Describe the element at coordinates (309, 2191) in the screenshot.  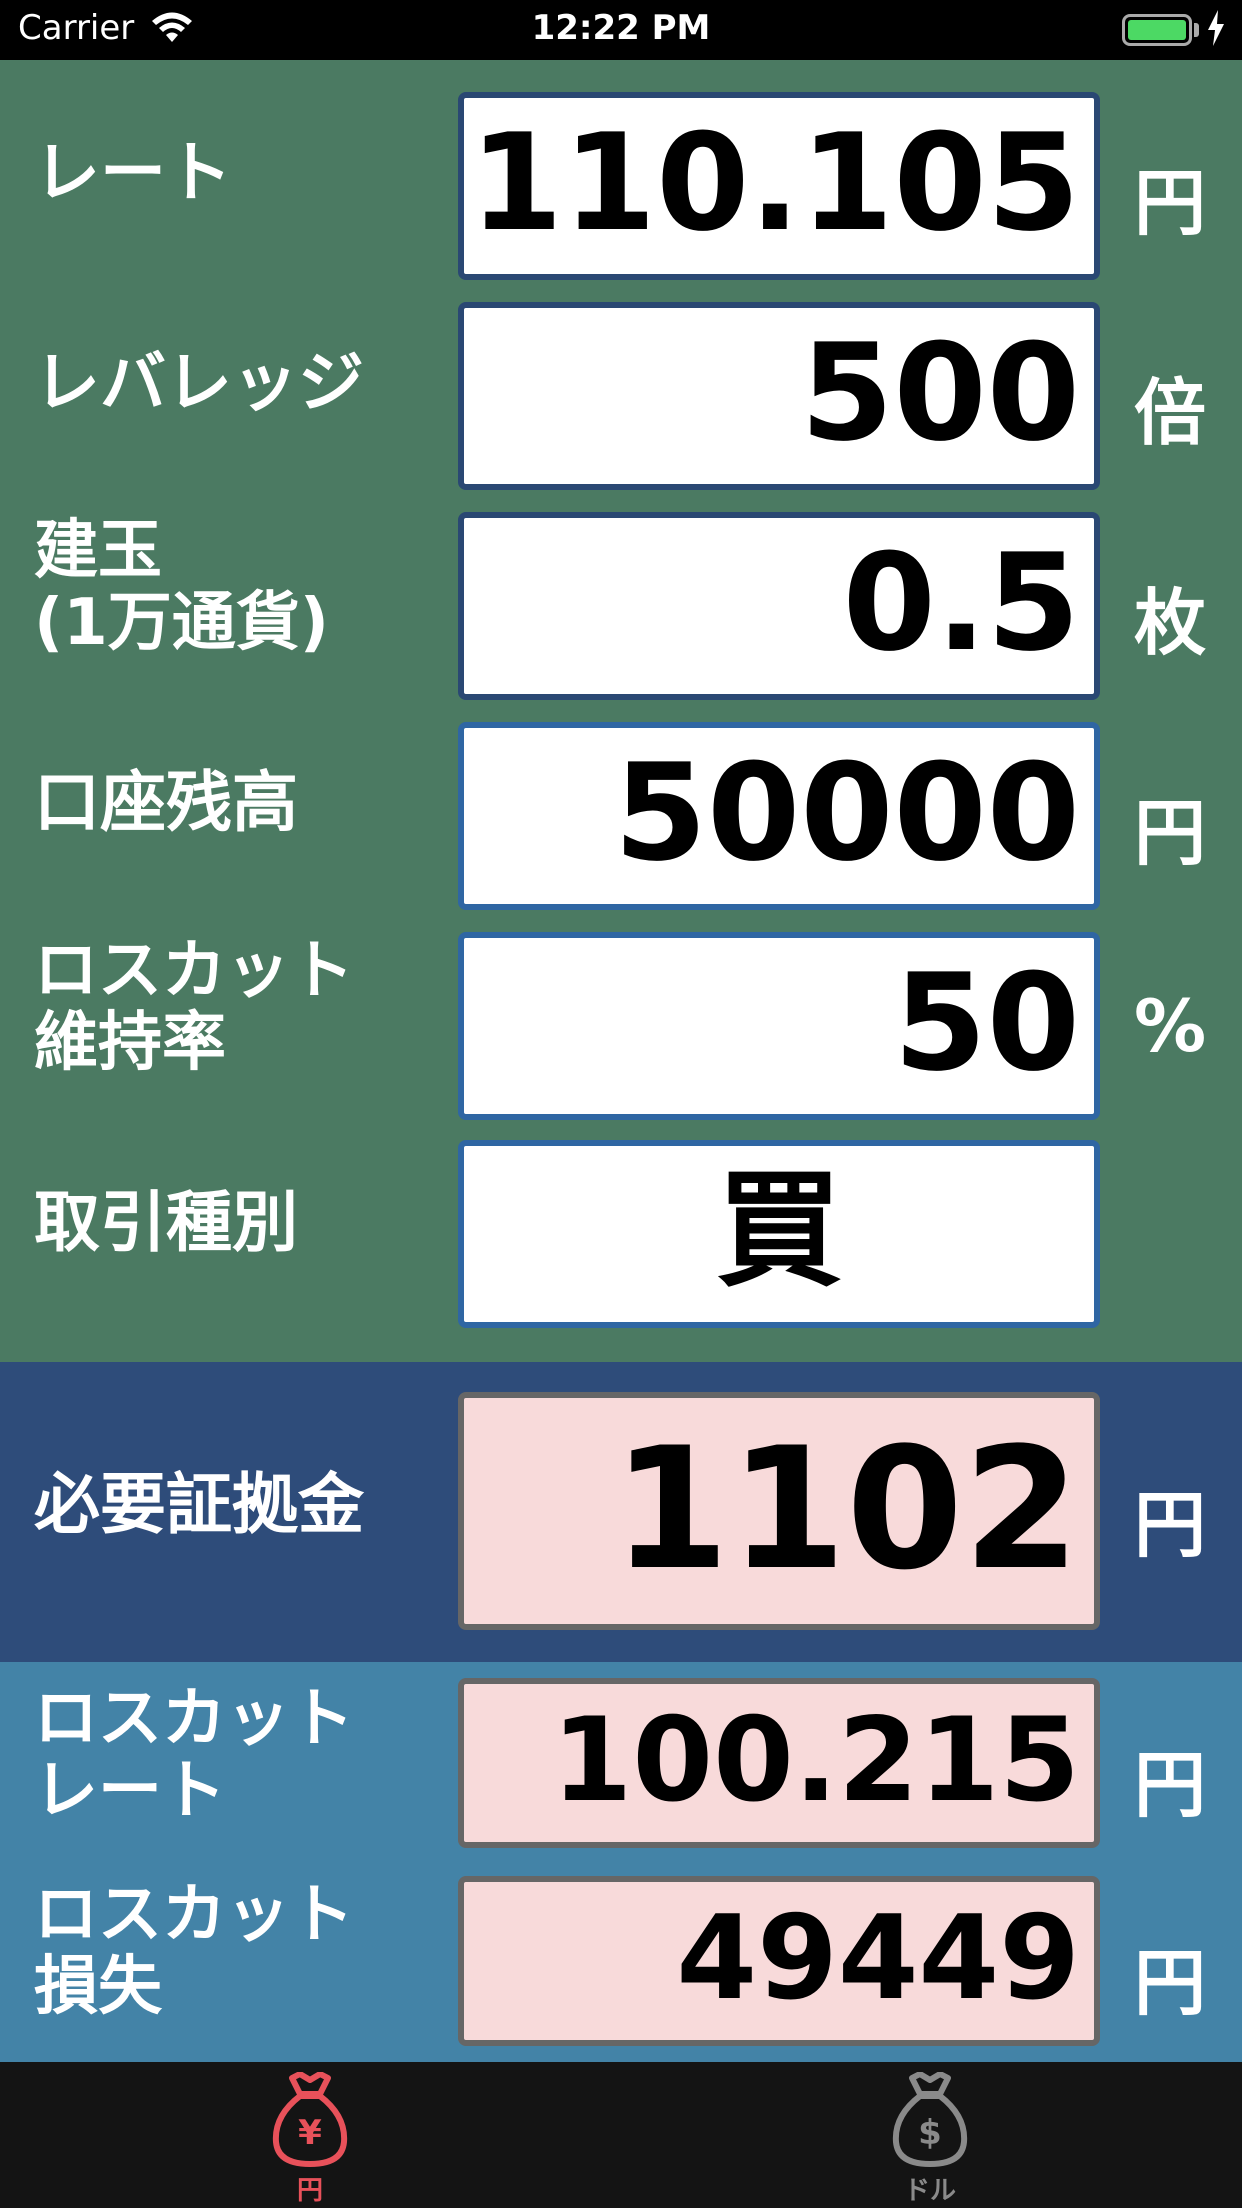
I see `tab-yen-label: 円` at that location.